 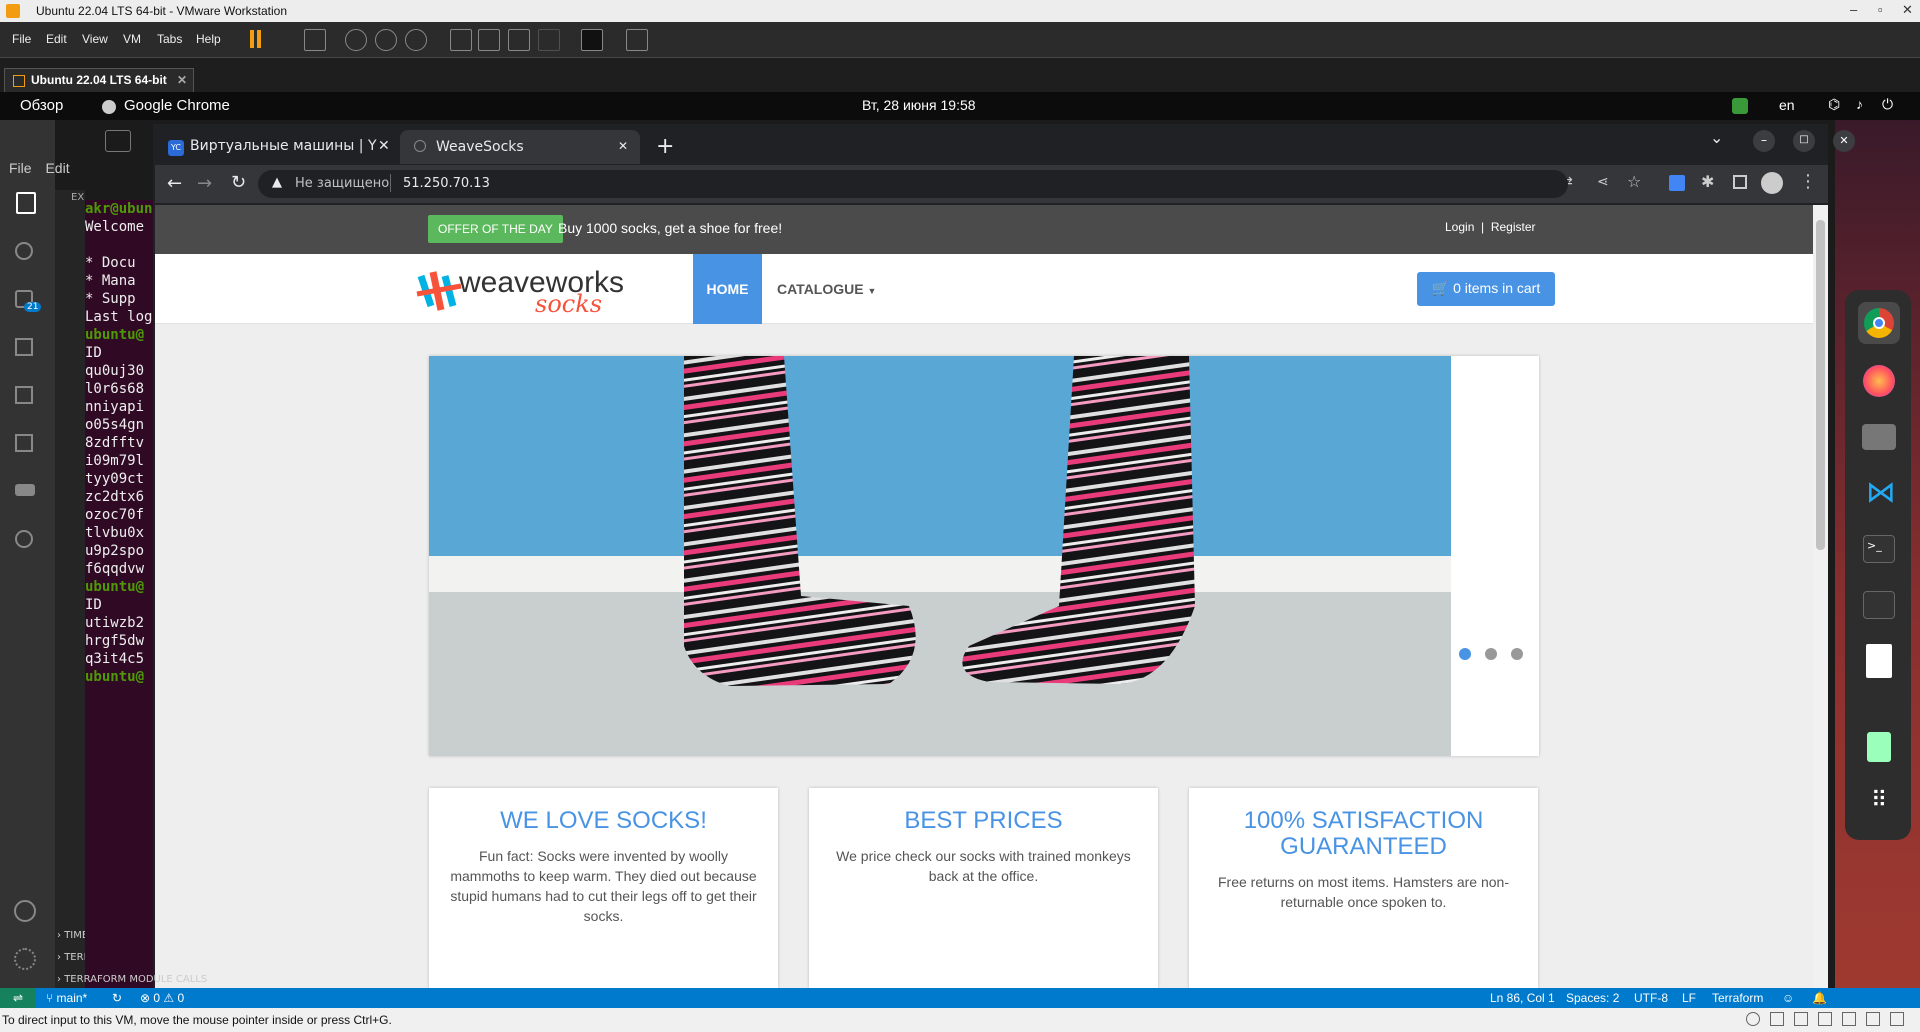 I want to click on shield-icon, so click(x=1740, y=106).